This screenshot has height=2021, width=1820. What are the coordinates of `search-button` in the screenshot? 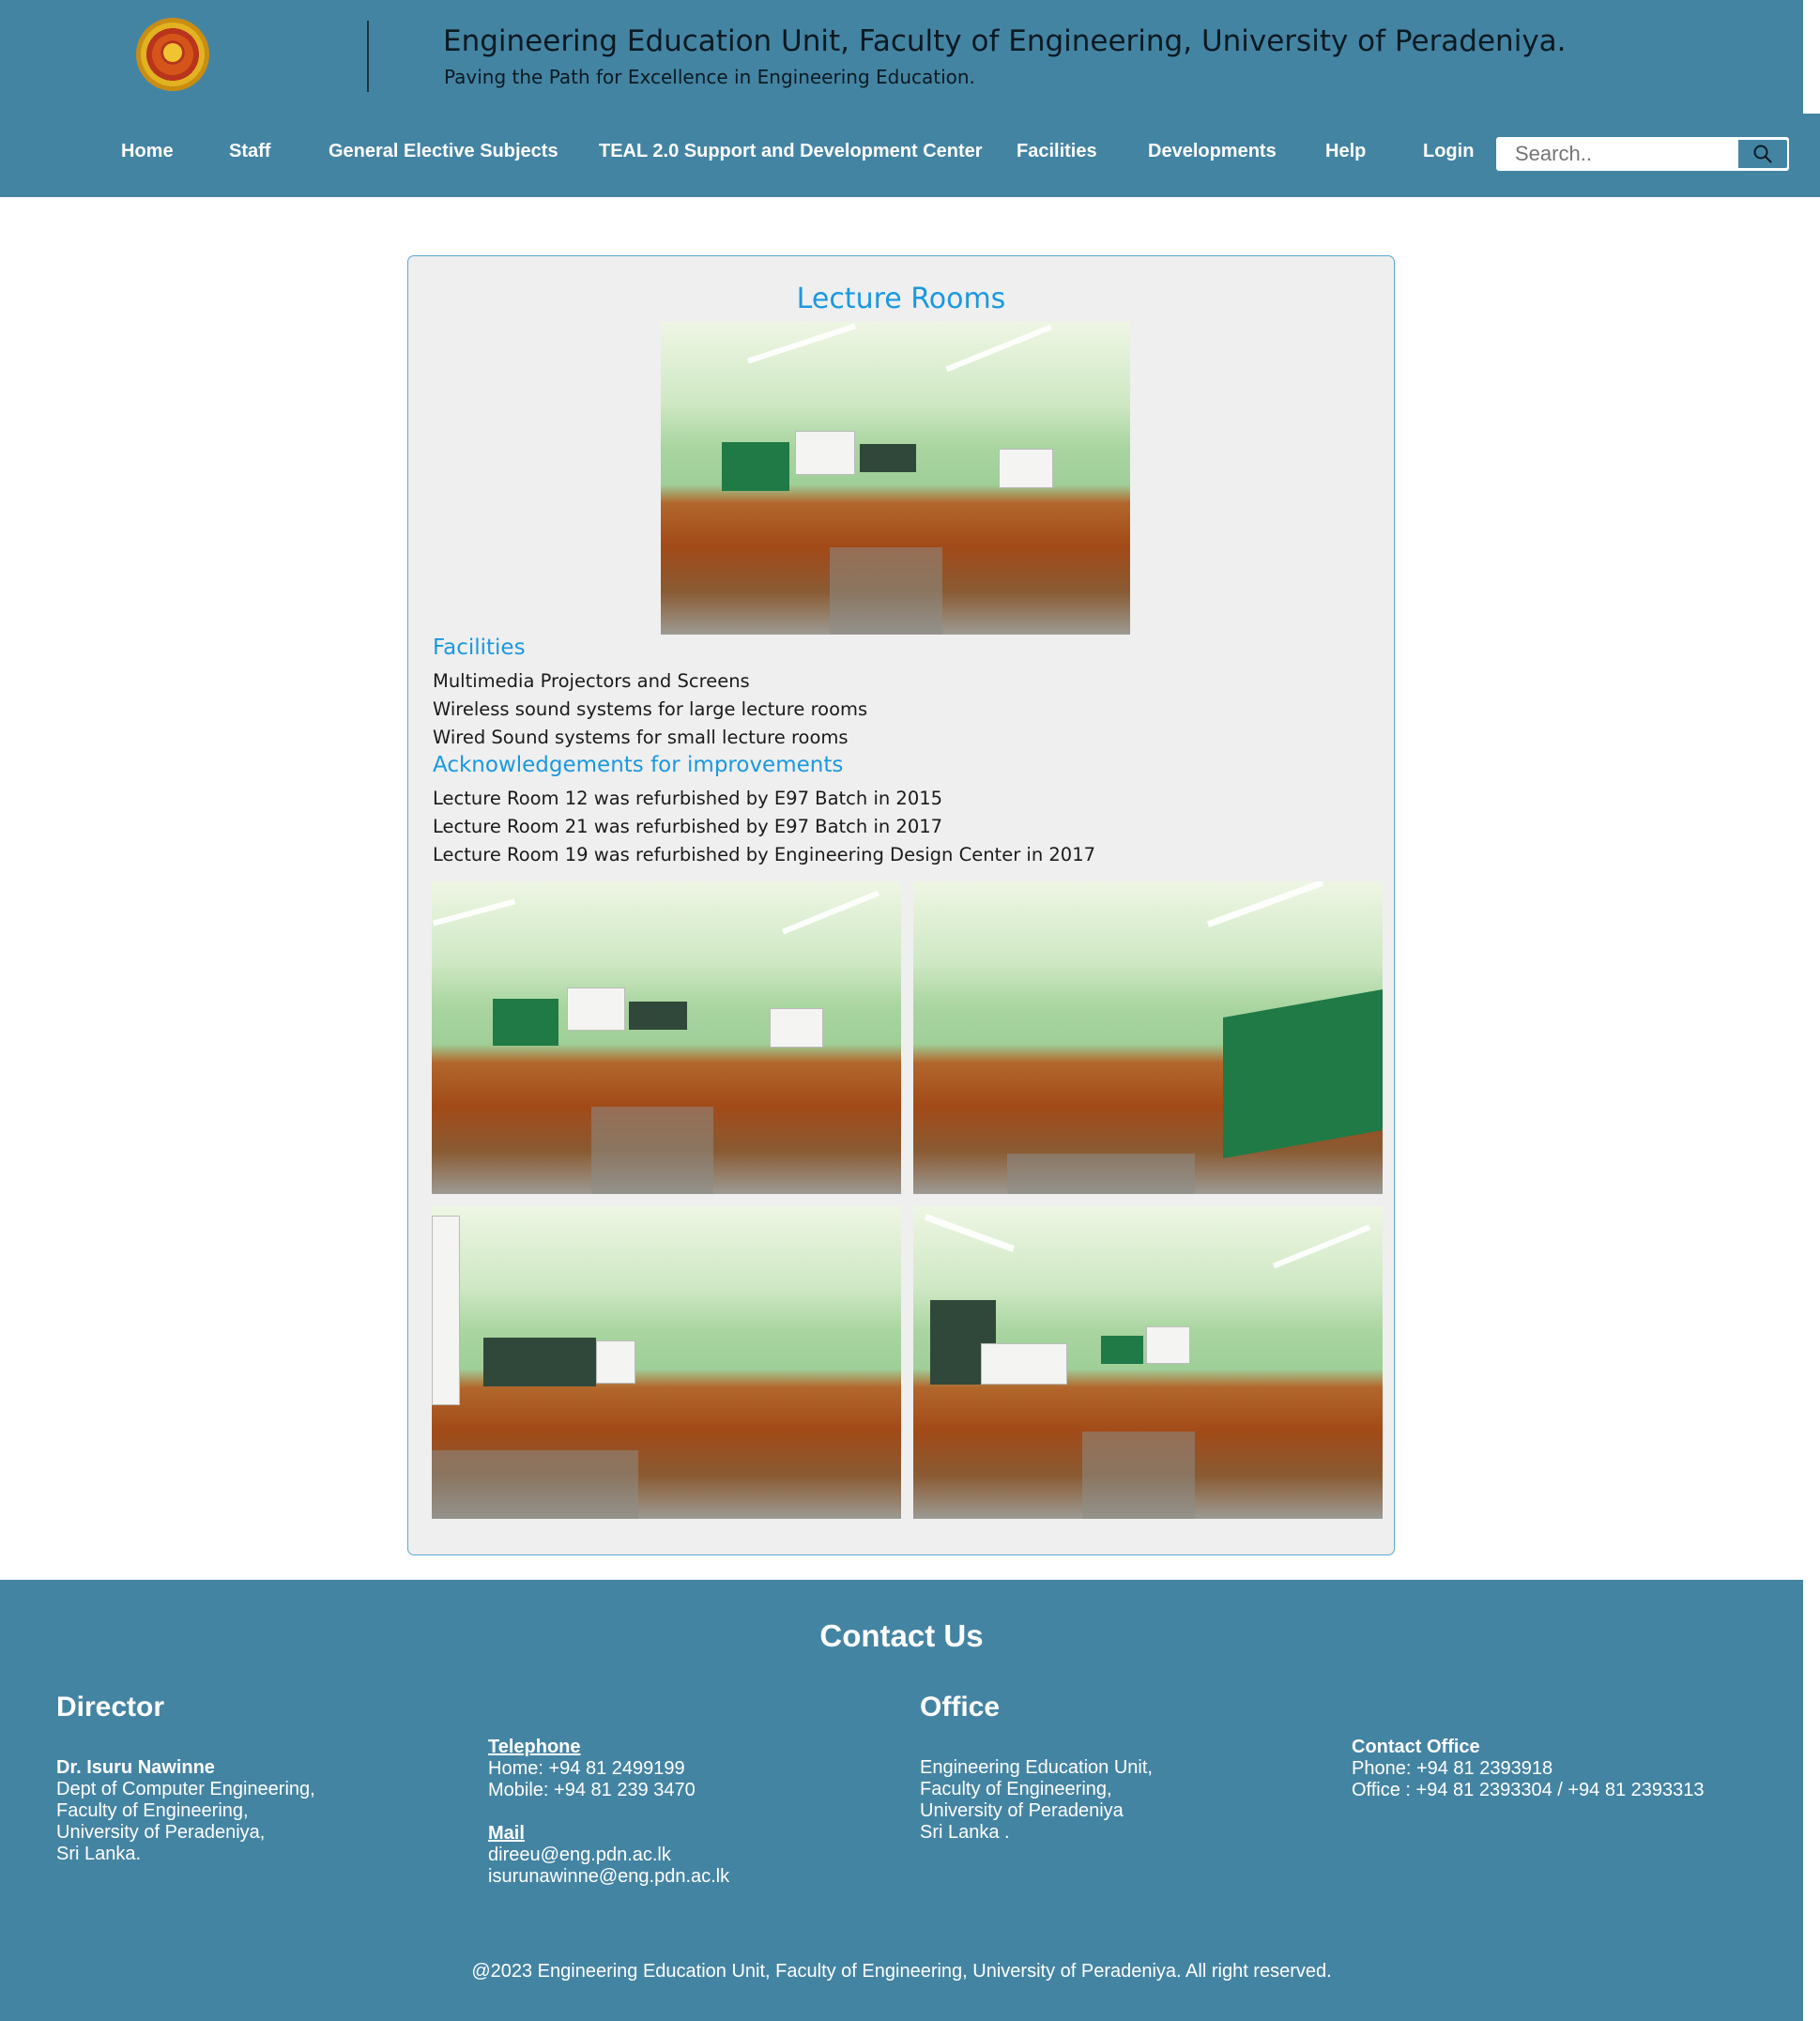 It's located at (1762, 154).